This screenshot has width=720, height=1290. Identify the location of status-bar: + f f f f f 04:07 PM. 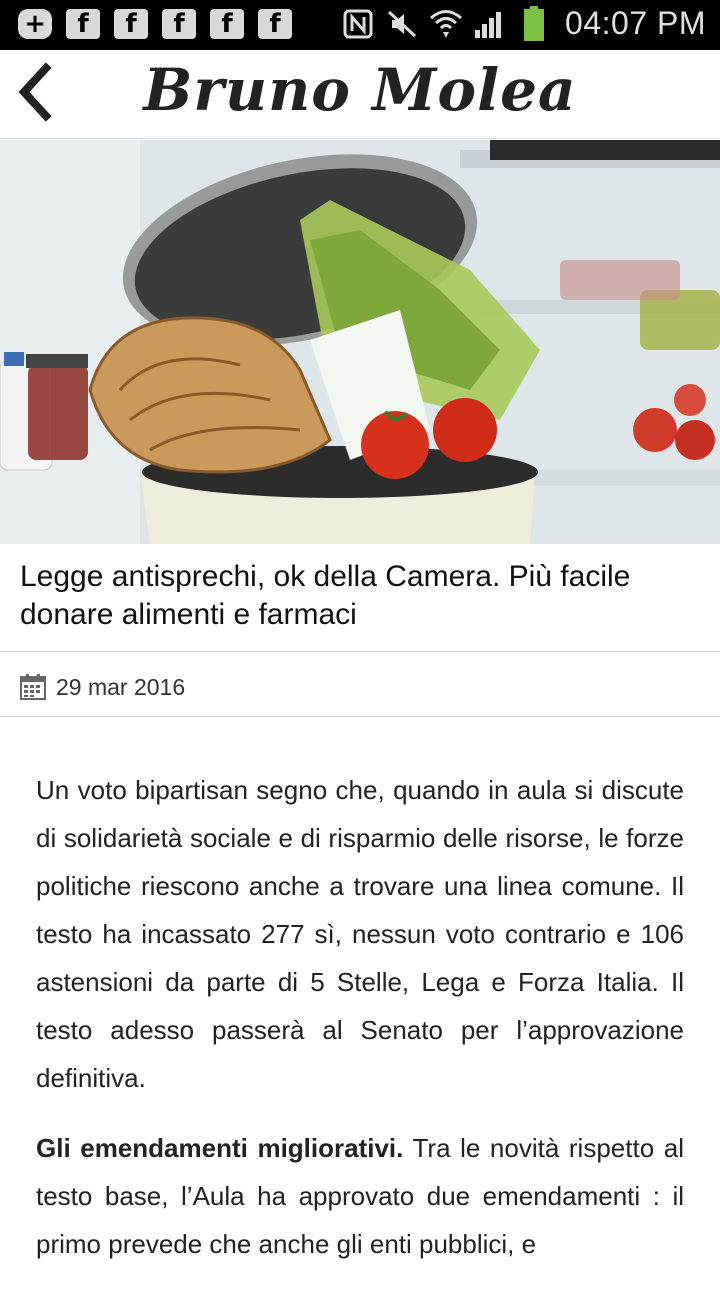
(360, 25).